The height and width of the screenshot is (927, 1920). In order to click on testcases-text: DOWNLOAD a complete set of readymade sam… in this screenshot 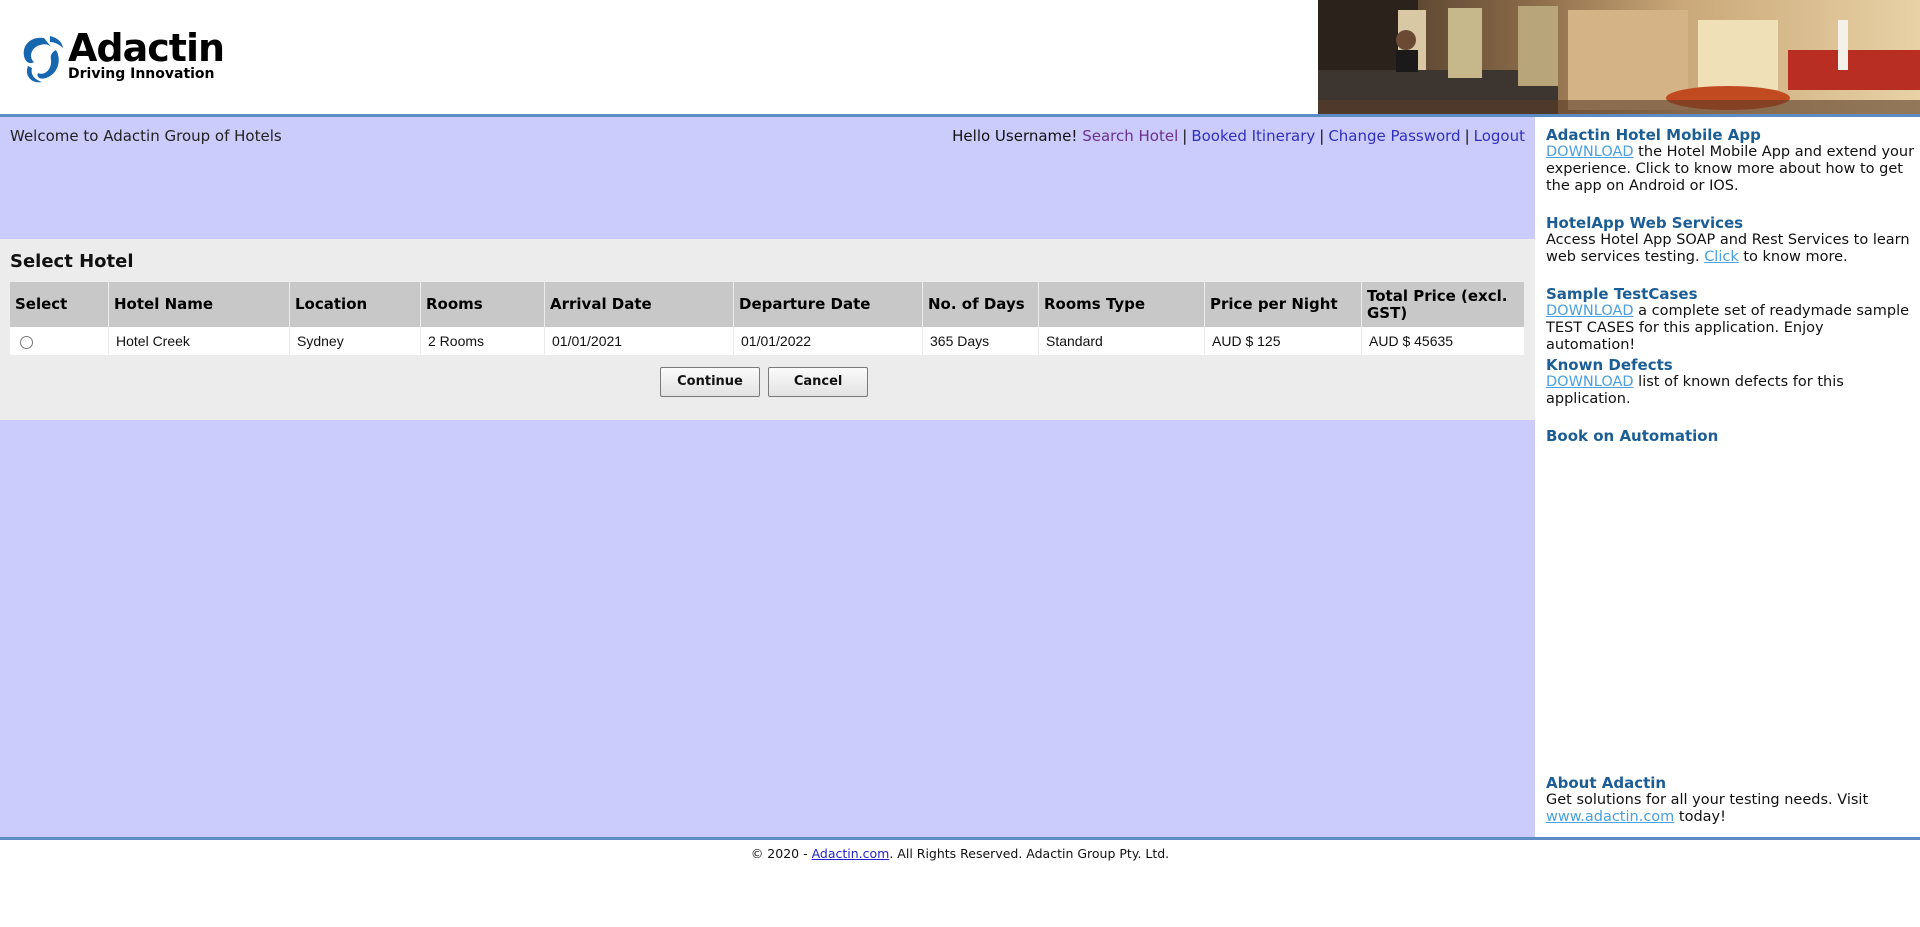, I will do `click(1731, 328)`.